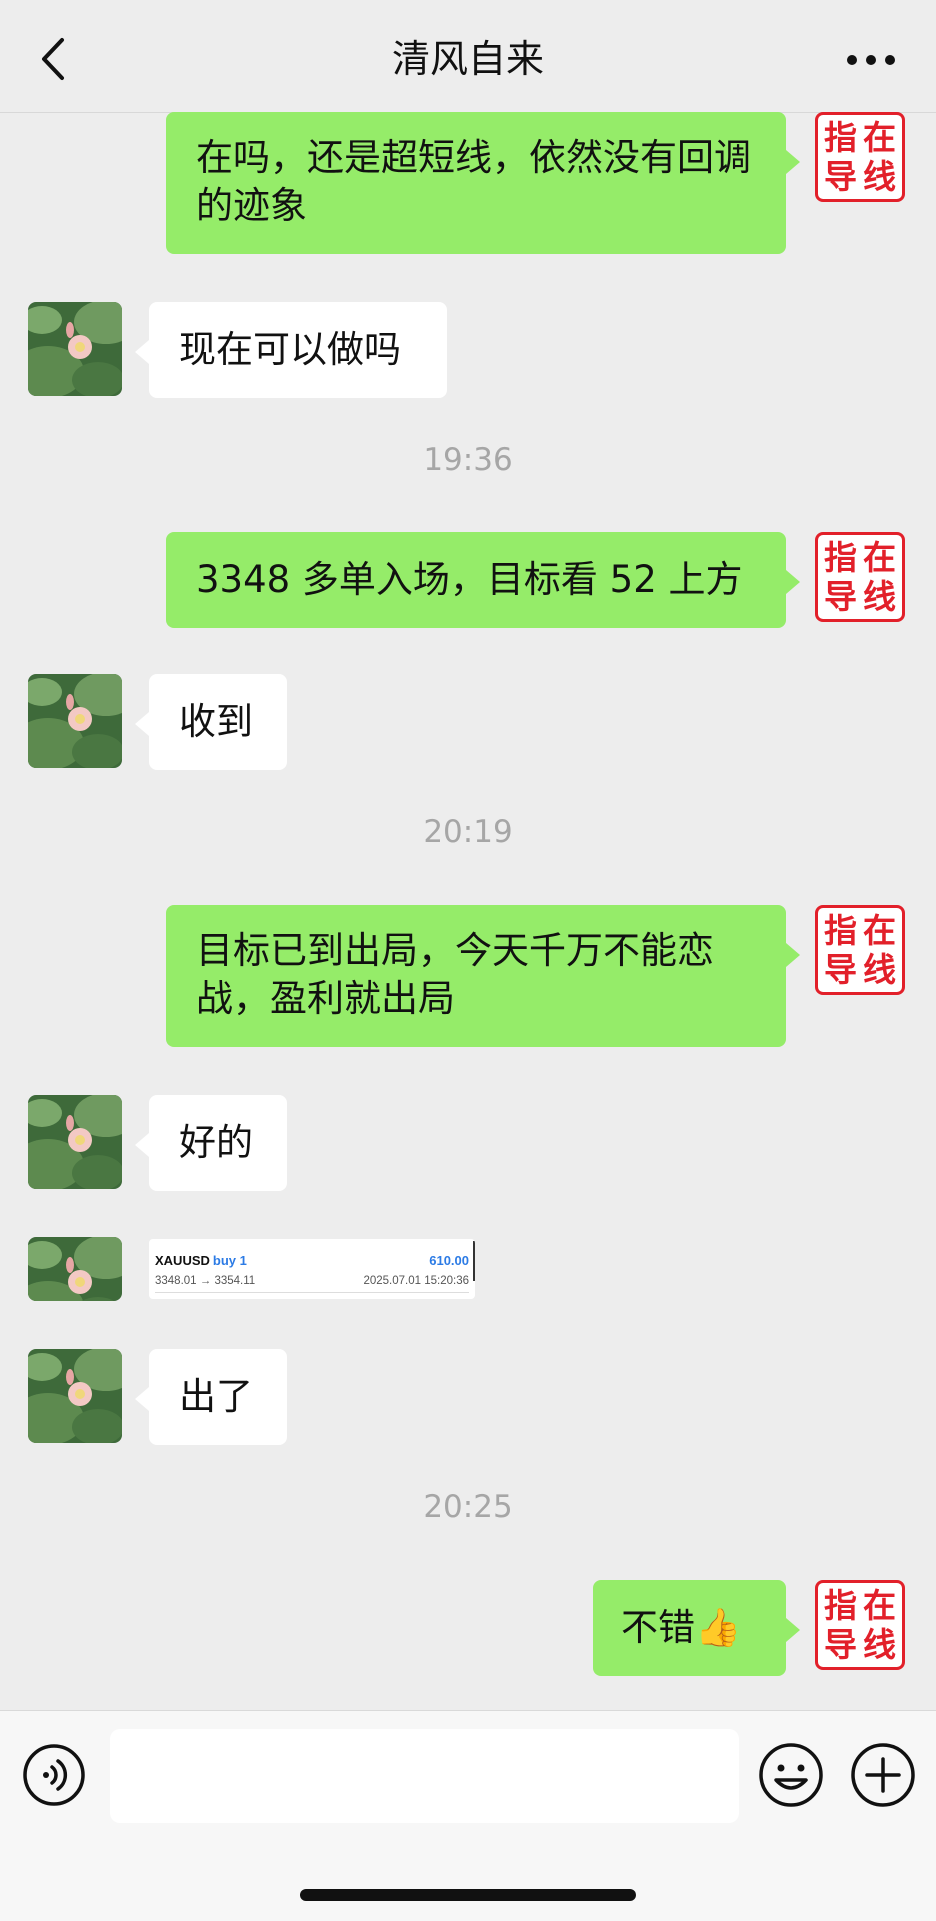 The image size is (936, 1921). I want to click on message-text: 收到, so click(216, 721).